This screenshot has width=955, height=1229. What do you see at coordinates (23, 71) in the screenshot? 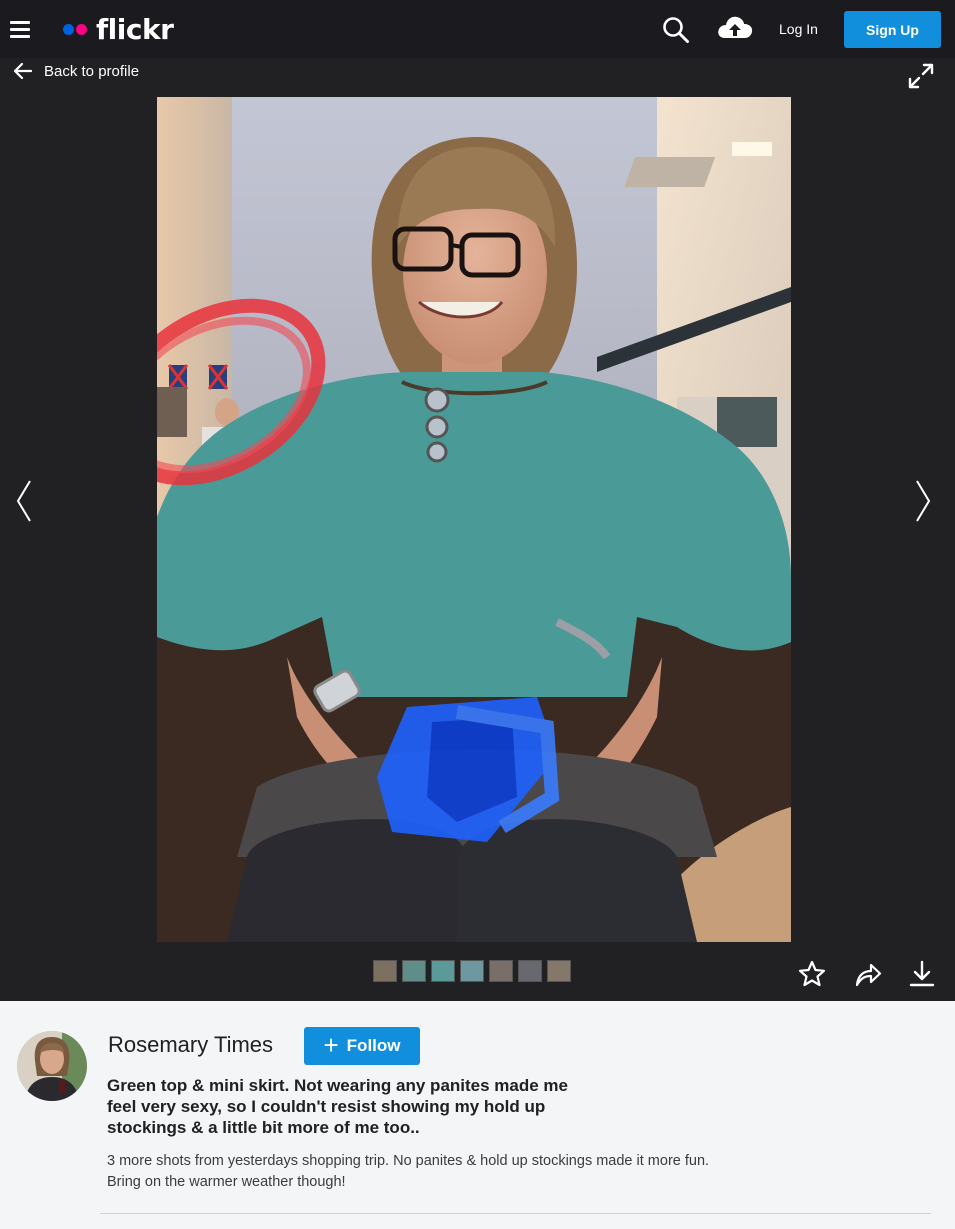
I see `arrow-left-icon` at bounding box center [23, 71].